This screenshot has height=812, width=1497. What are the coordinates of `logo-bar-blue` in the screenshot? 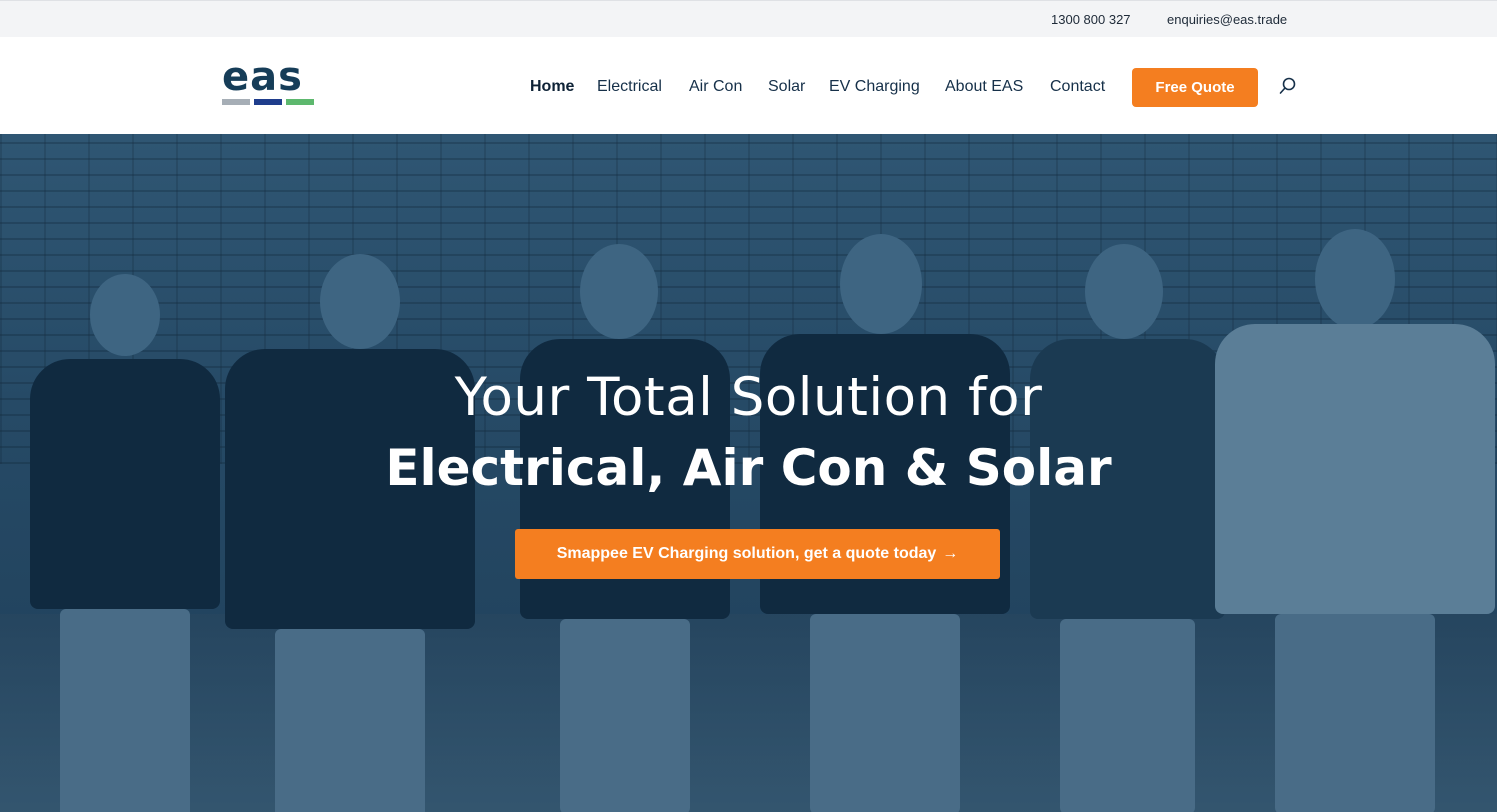 It's located at (268, 102).